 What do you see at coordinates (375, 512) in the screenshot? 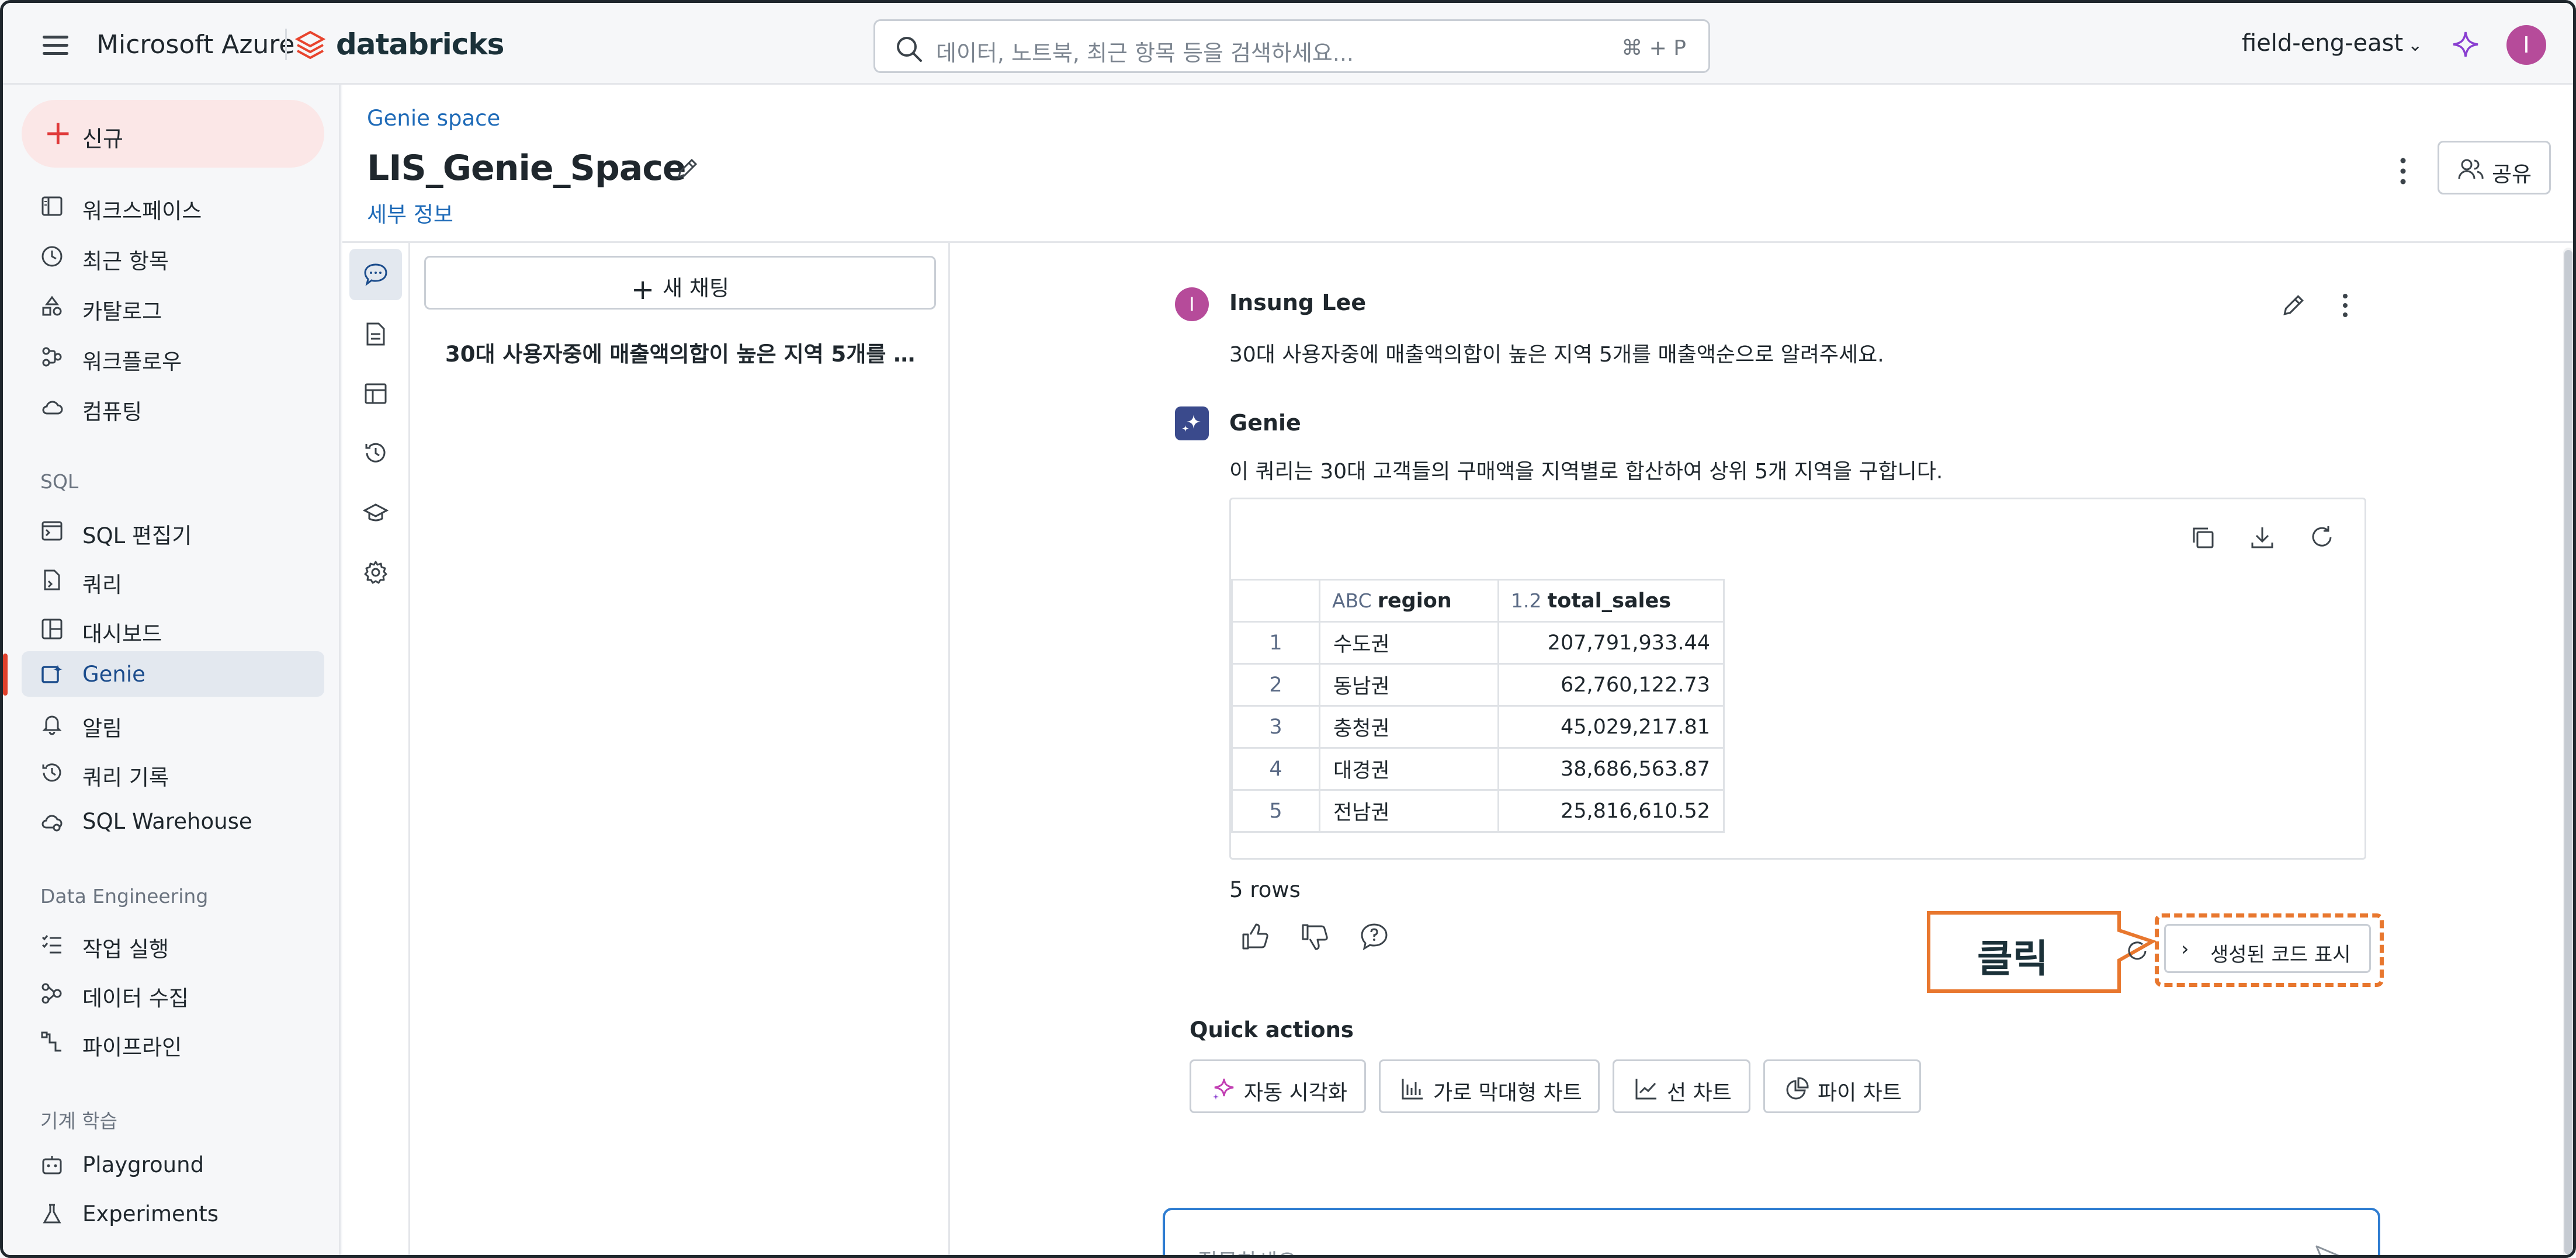
I see `rail-benchmarks-button` at bounding box center [375, 512].